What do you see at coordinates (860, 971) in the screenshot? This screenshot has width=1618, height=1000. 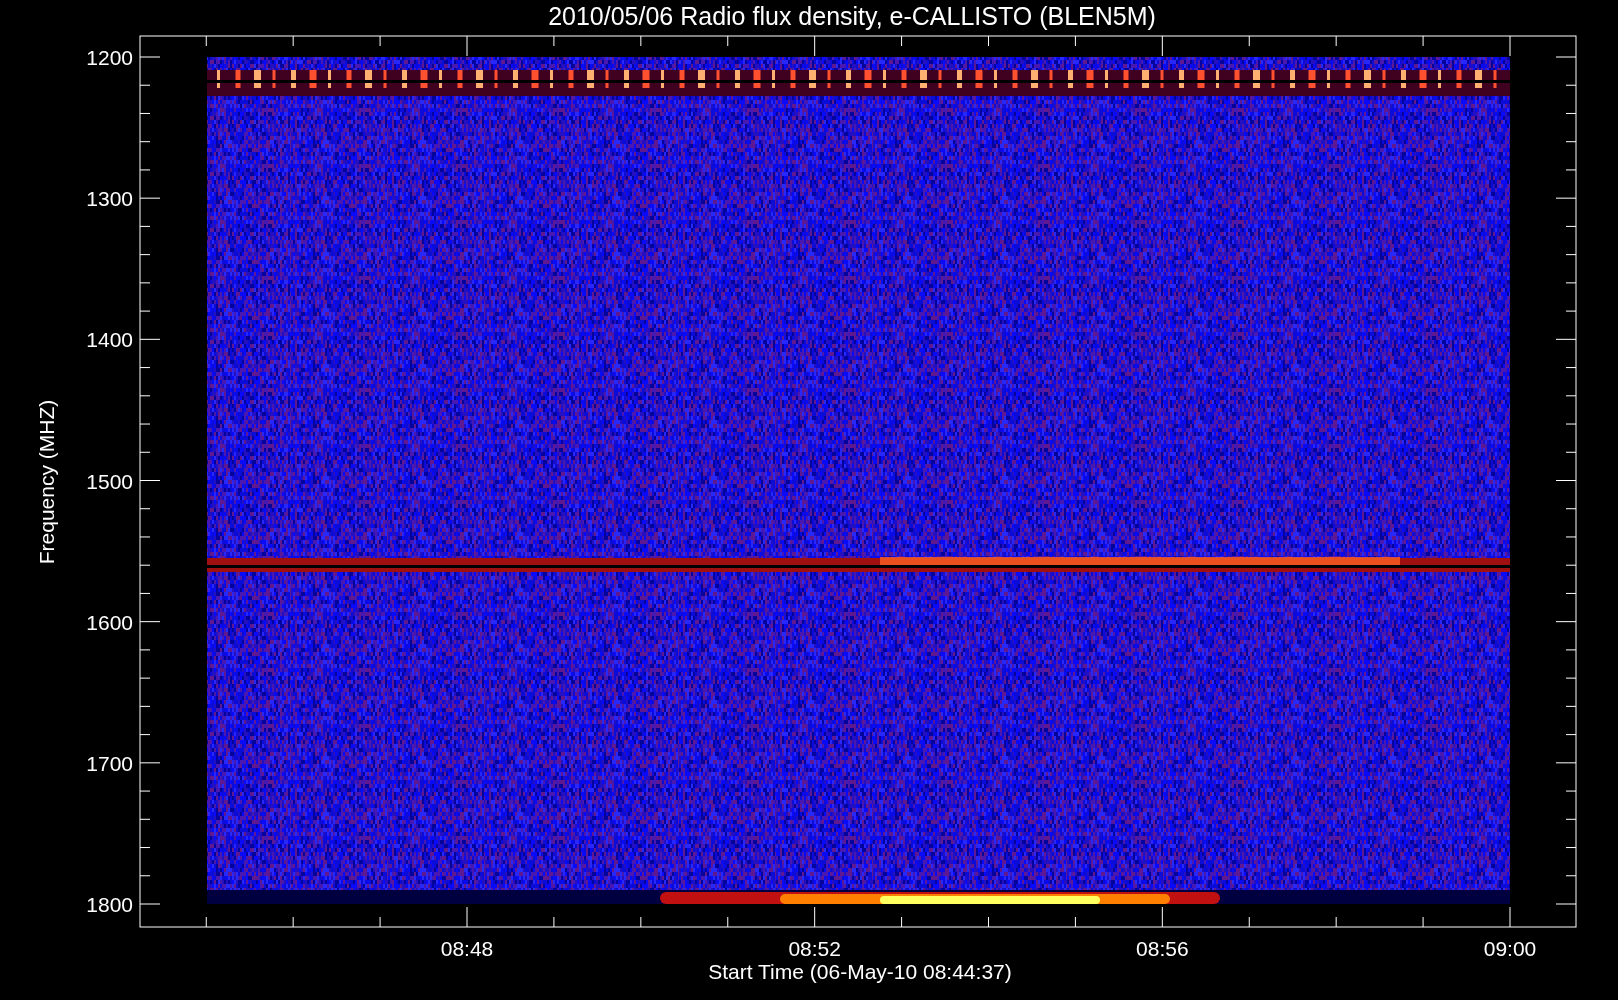 I see `x-axis-title: Start Time (06-May-10 08:44:37)` at bounding box center [860, 971].